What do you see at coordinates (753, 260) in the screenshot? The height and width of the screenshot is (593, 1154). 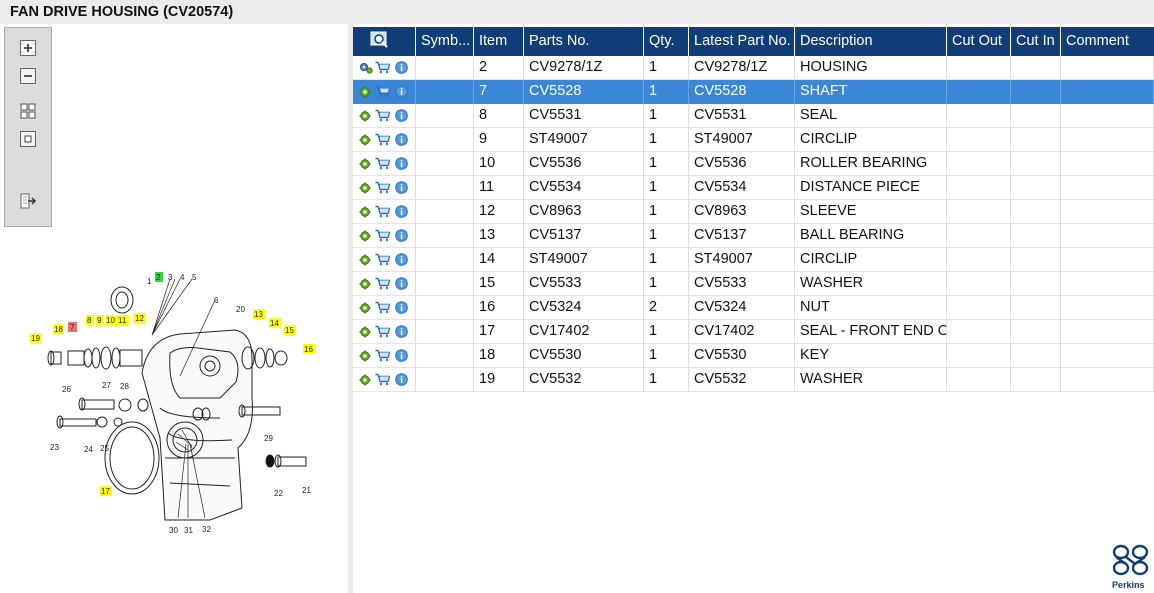 I see `table-row: 14 ST49007 1 ST49007 CIRCLIP` at bounding box center [753, 260].